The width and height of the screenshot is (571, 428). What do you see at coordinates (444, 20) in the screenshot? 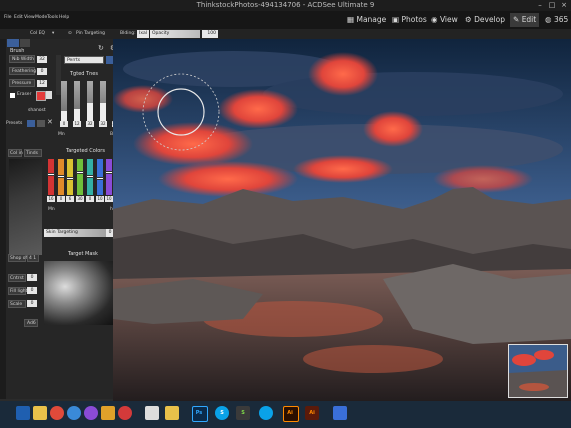
I see `mode-view: ◉ View` at bounding box center [444, 20].